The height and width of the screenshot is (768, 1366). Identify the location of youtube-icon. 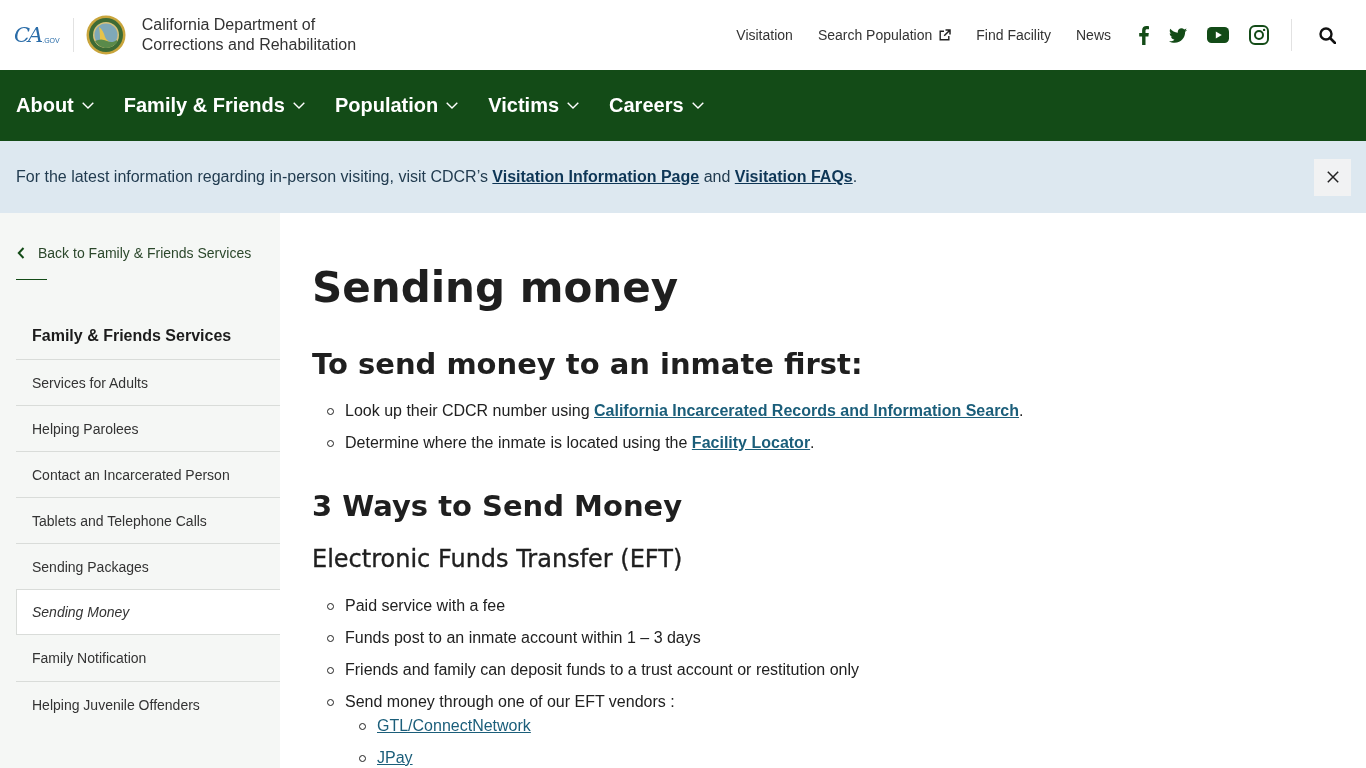
(1218, 35).